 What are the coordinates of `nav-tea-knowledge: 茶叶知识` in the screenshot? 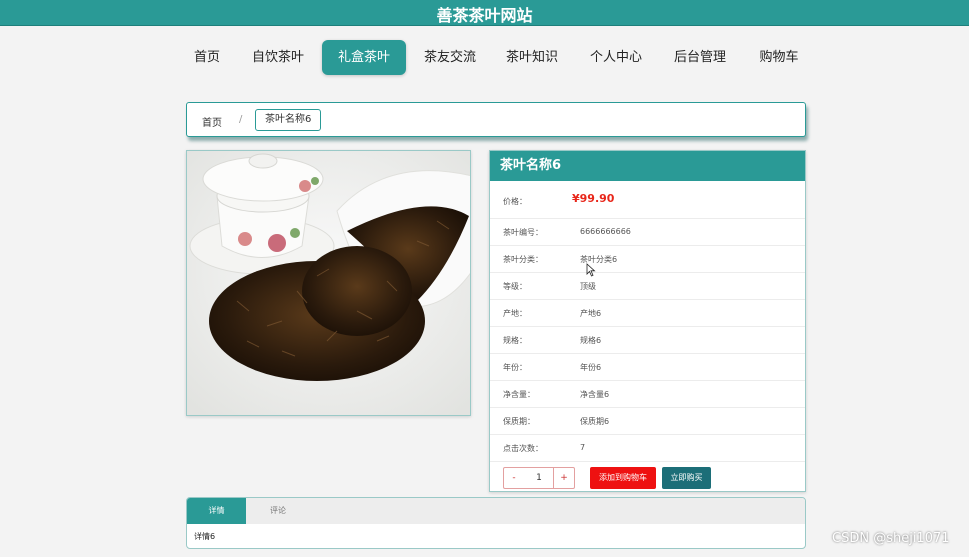 It's located at (532, 57).